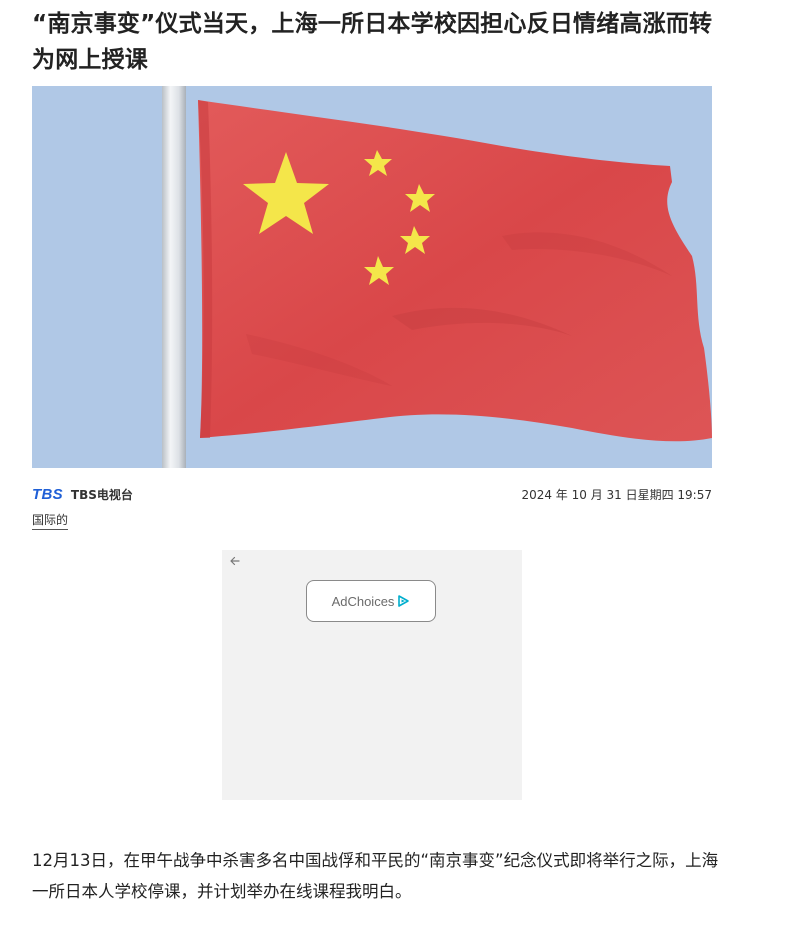 The height and width of the screenshot is (945, 797). I want to click on adchoices-button: AdChoices, so click(371, 601).